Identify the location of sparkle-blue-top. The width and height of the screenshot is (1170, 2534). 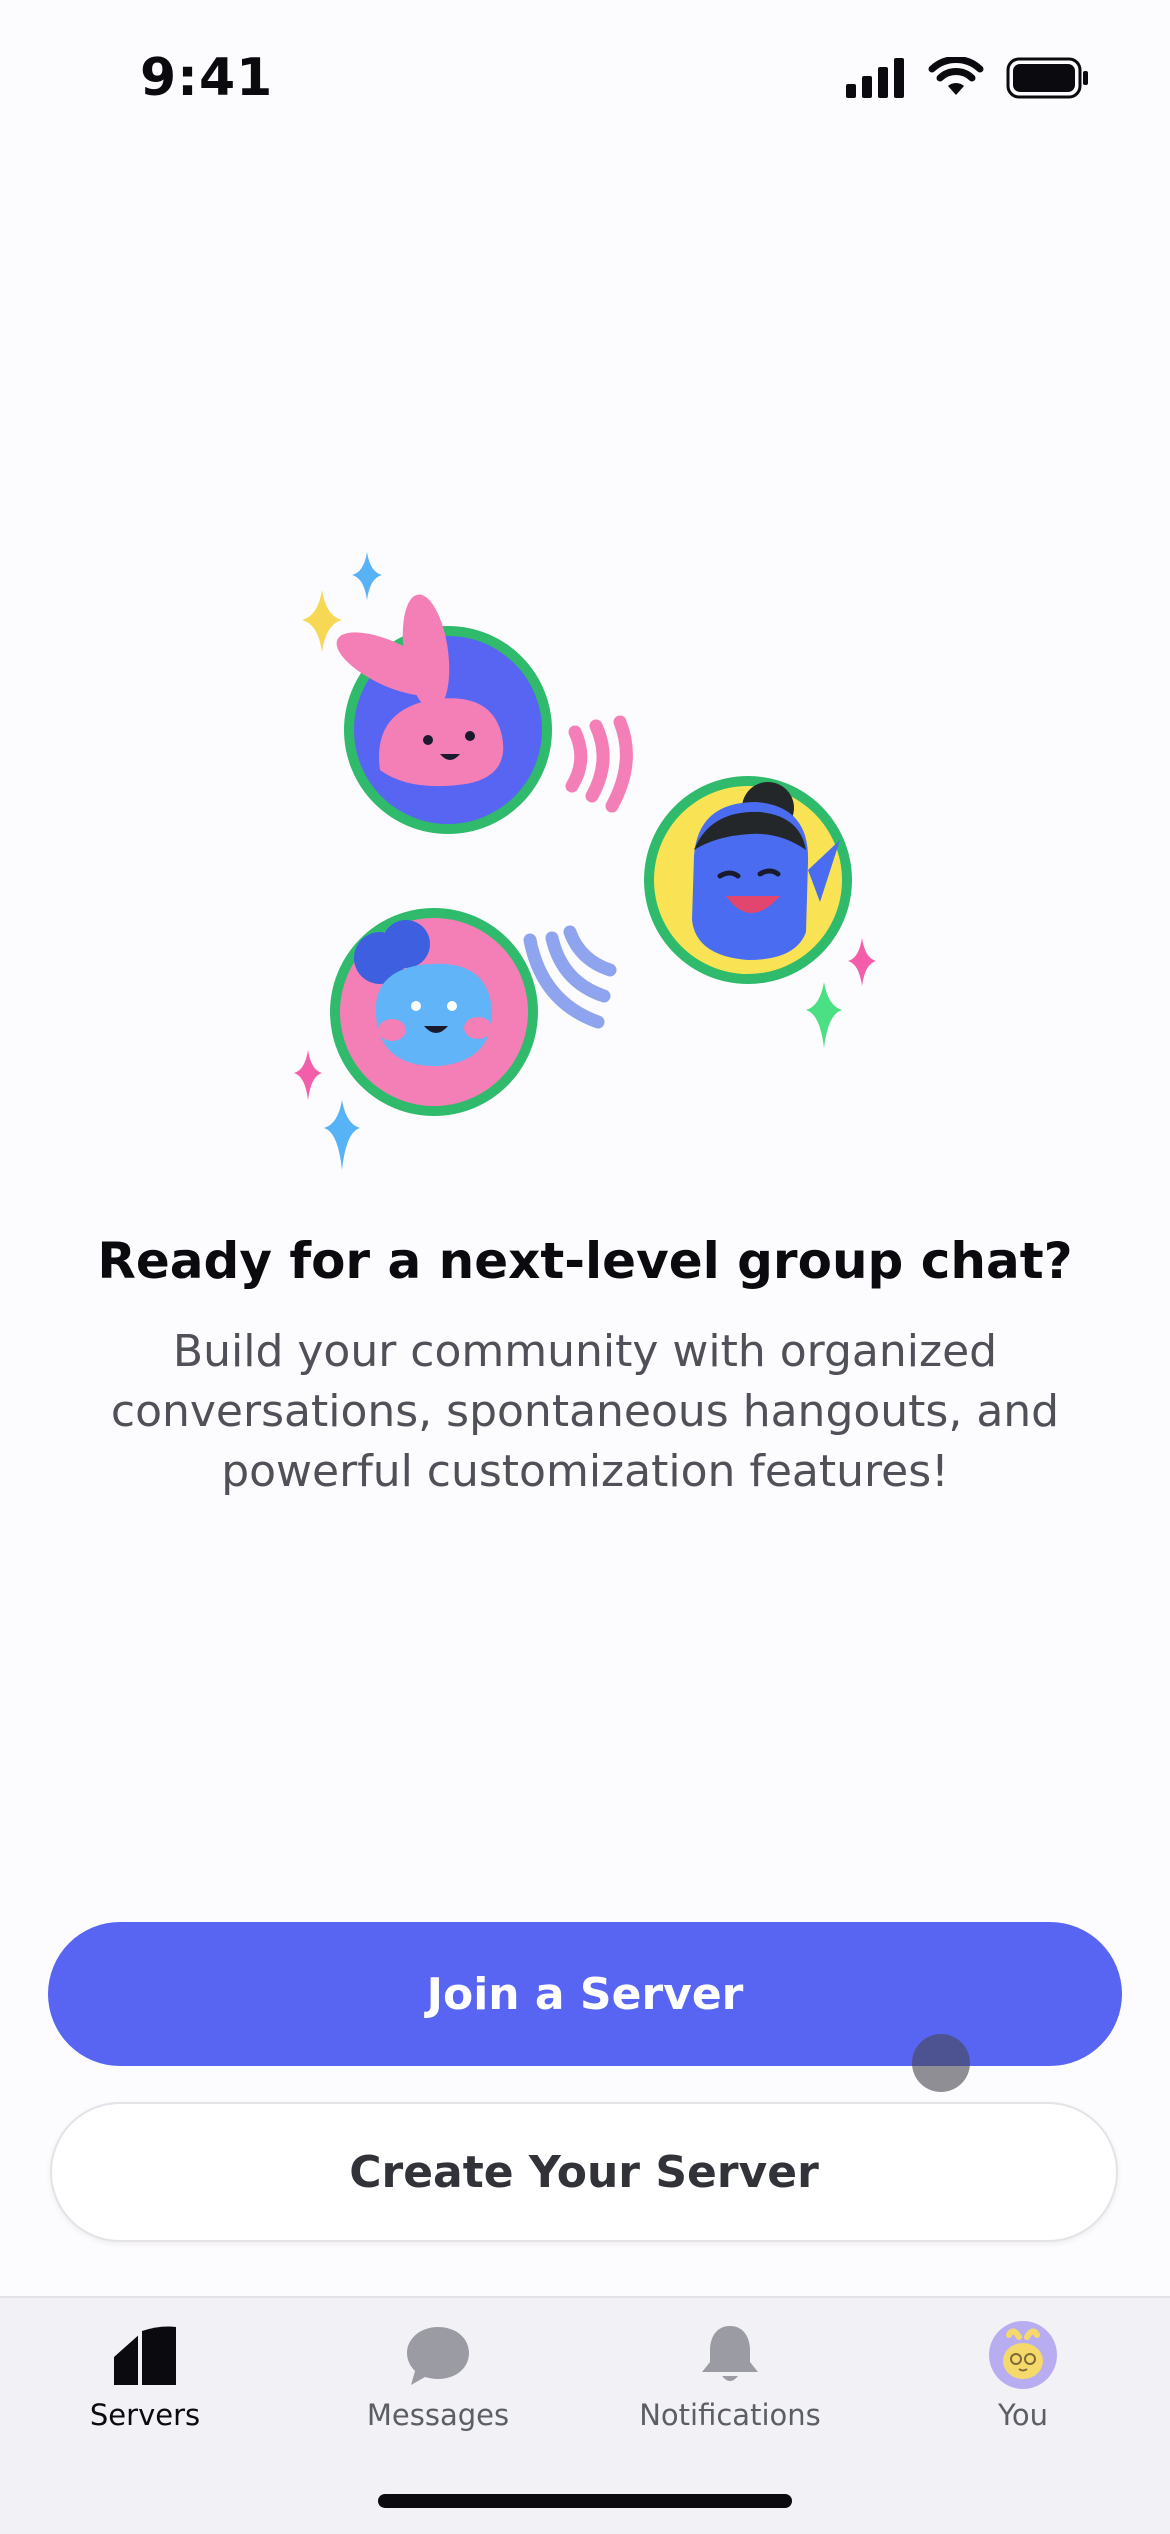
(367, 576).